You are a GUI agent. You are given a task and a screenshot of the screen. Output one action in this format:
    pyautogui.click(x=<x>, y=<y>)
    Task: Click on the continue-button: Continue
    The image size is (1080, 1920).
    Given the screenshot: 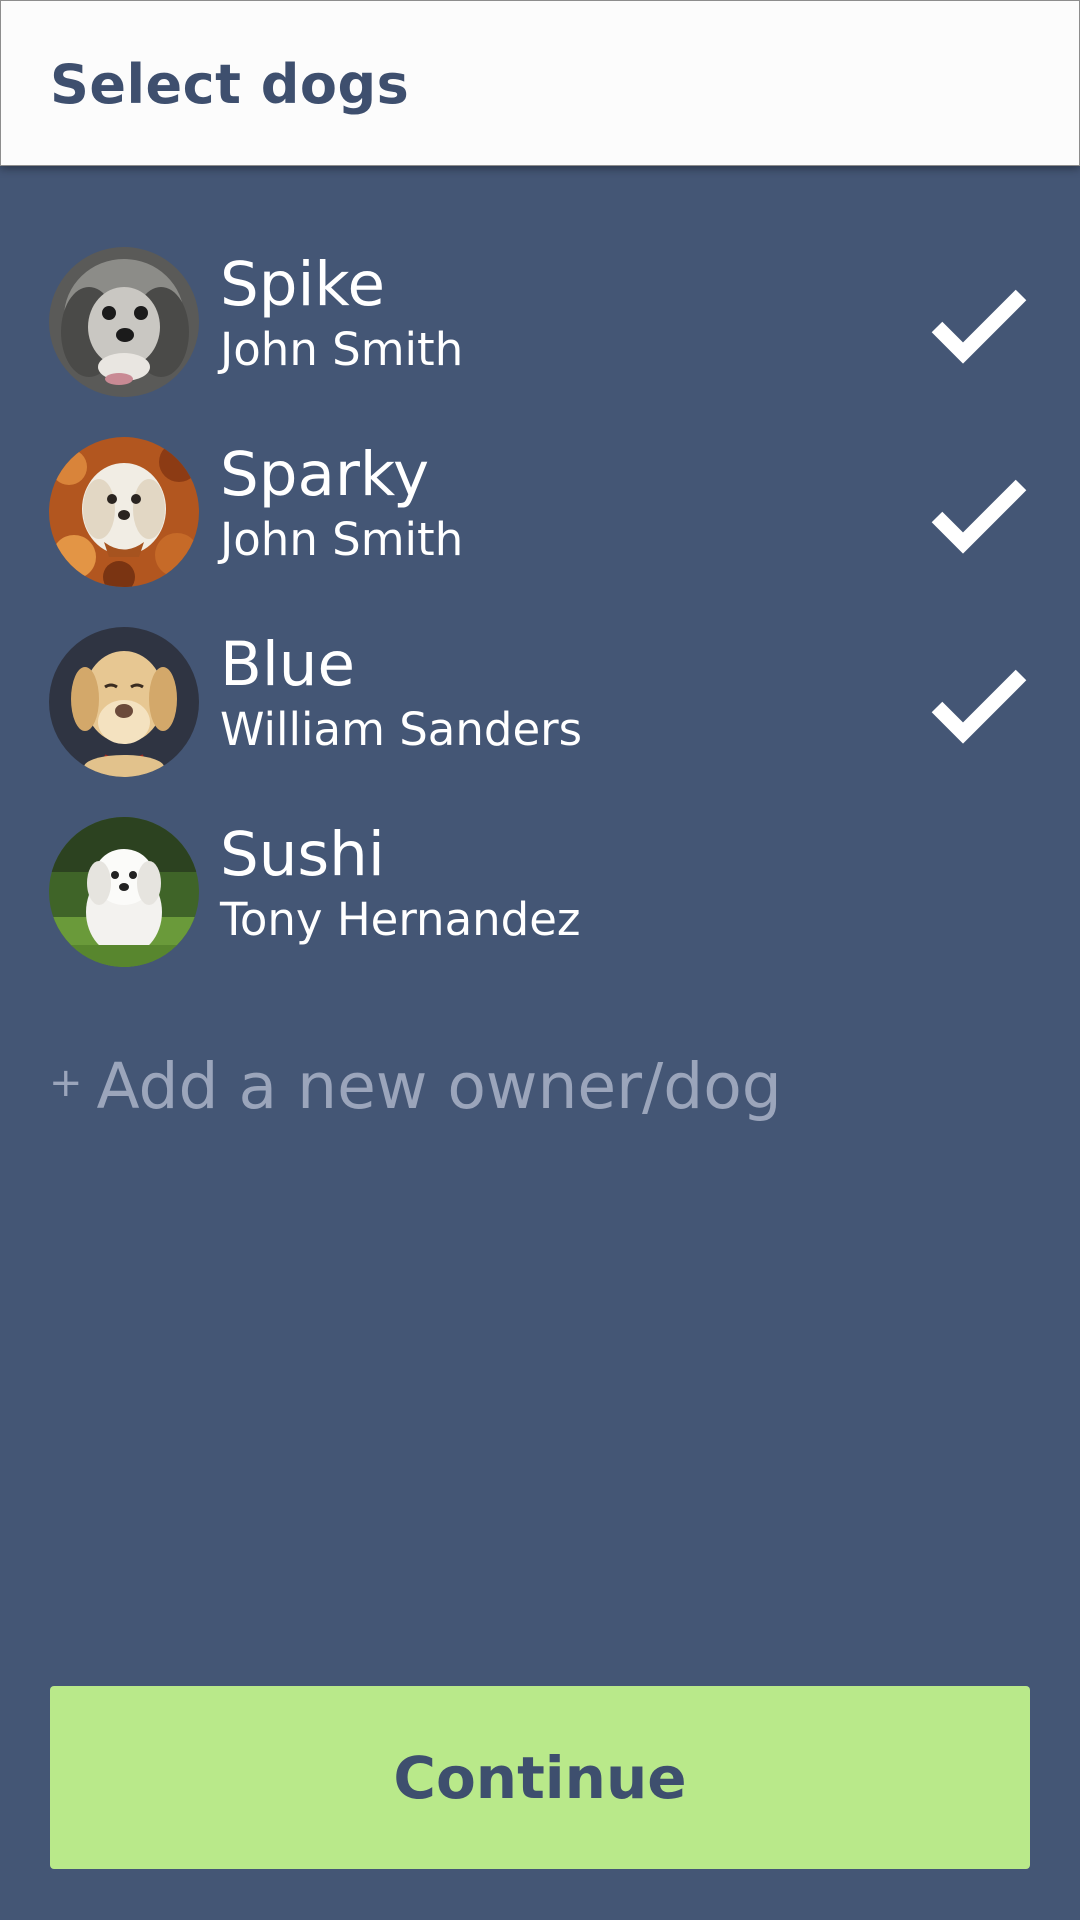 What is the action you would take?
    pyautogui.click(x=540, y=1777)
    